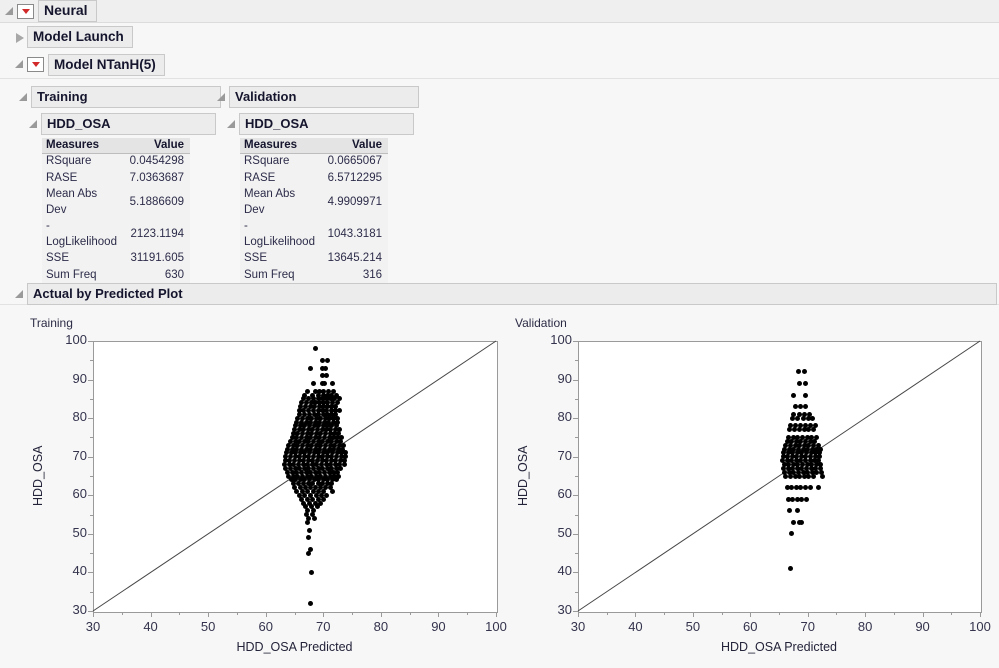 The height and width of the screenshot is (668, 999). I want to click on training-disclosure-triangle, so click(23, 97).